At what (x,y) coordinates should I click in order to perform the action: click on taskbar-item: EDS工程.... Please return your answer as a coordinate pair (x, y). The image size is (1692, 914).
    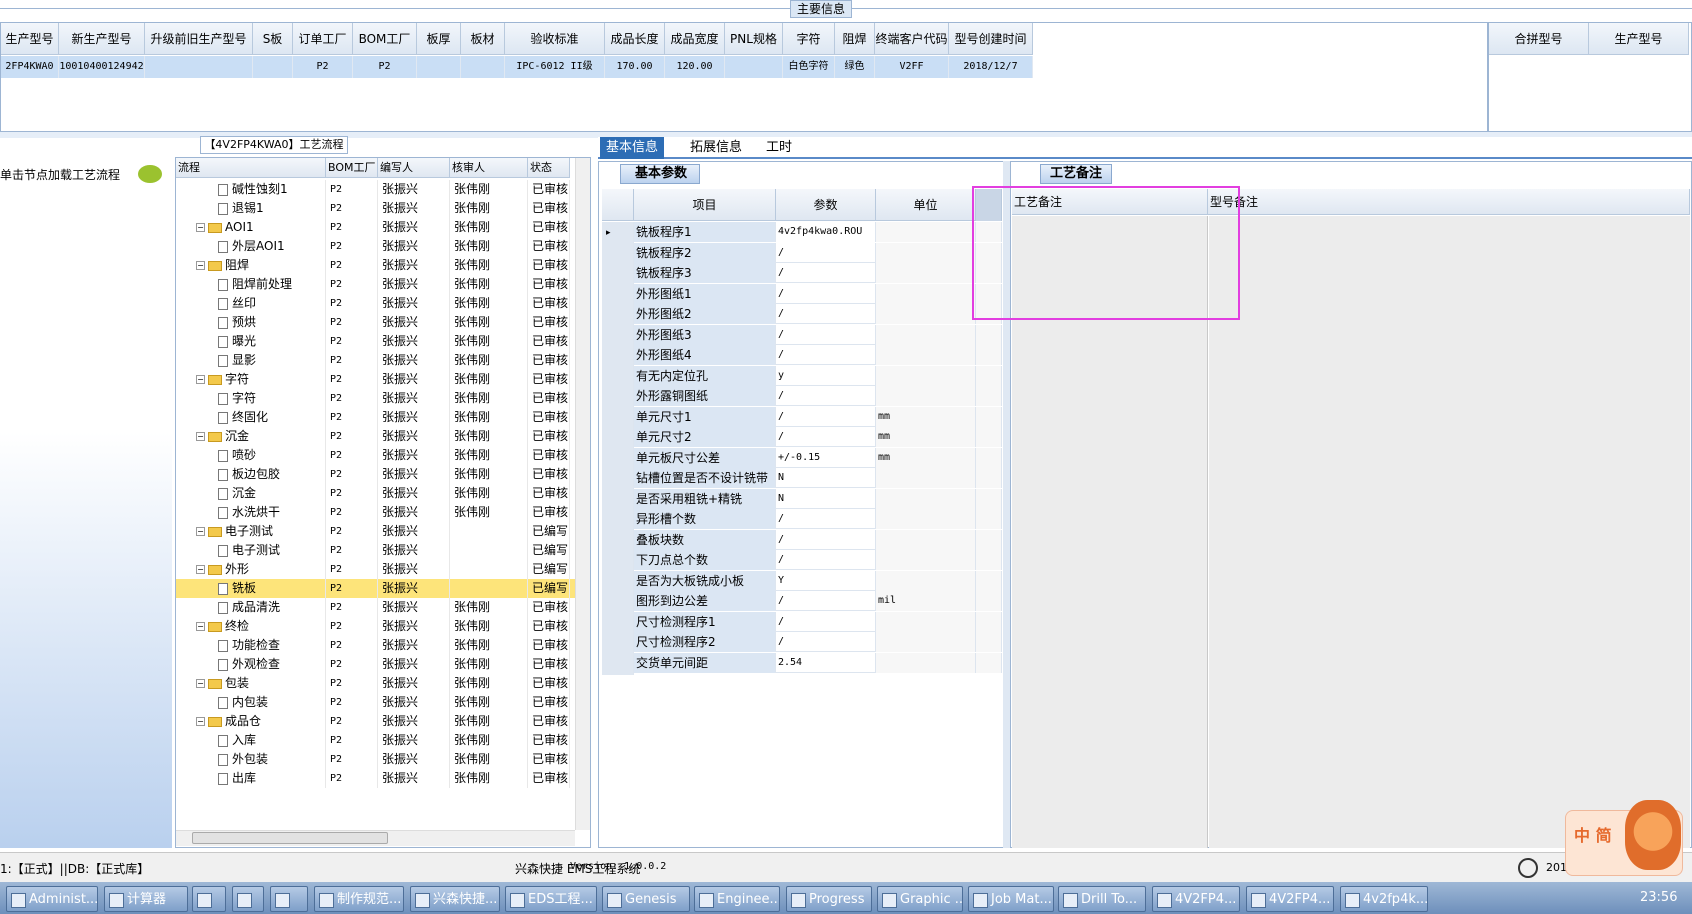
    Looking at the image, I should click on (551, 899).